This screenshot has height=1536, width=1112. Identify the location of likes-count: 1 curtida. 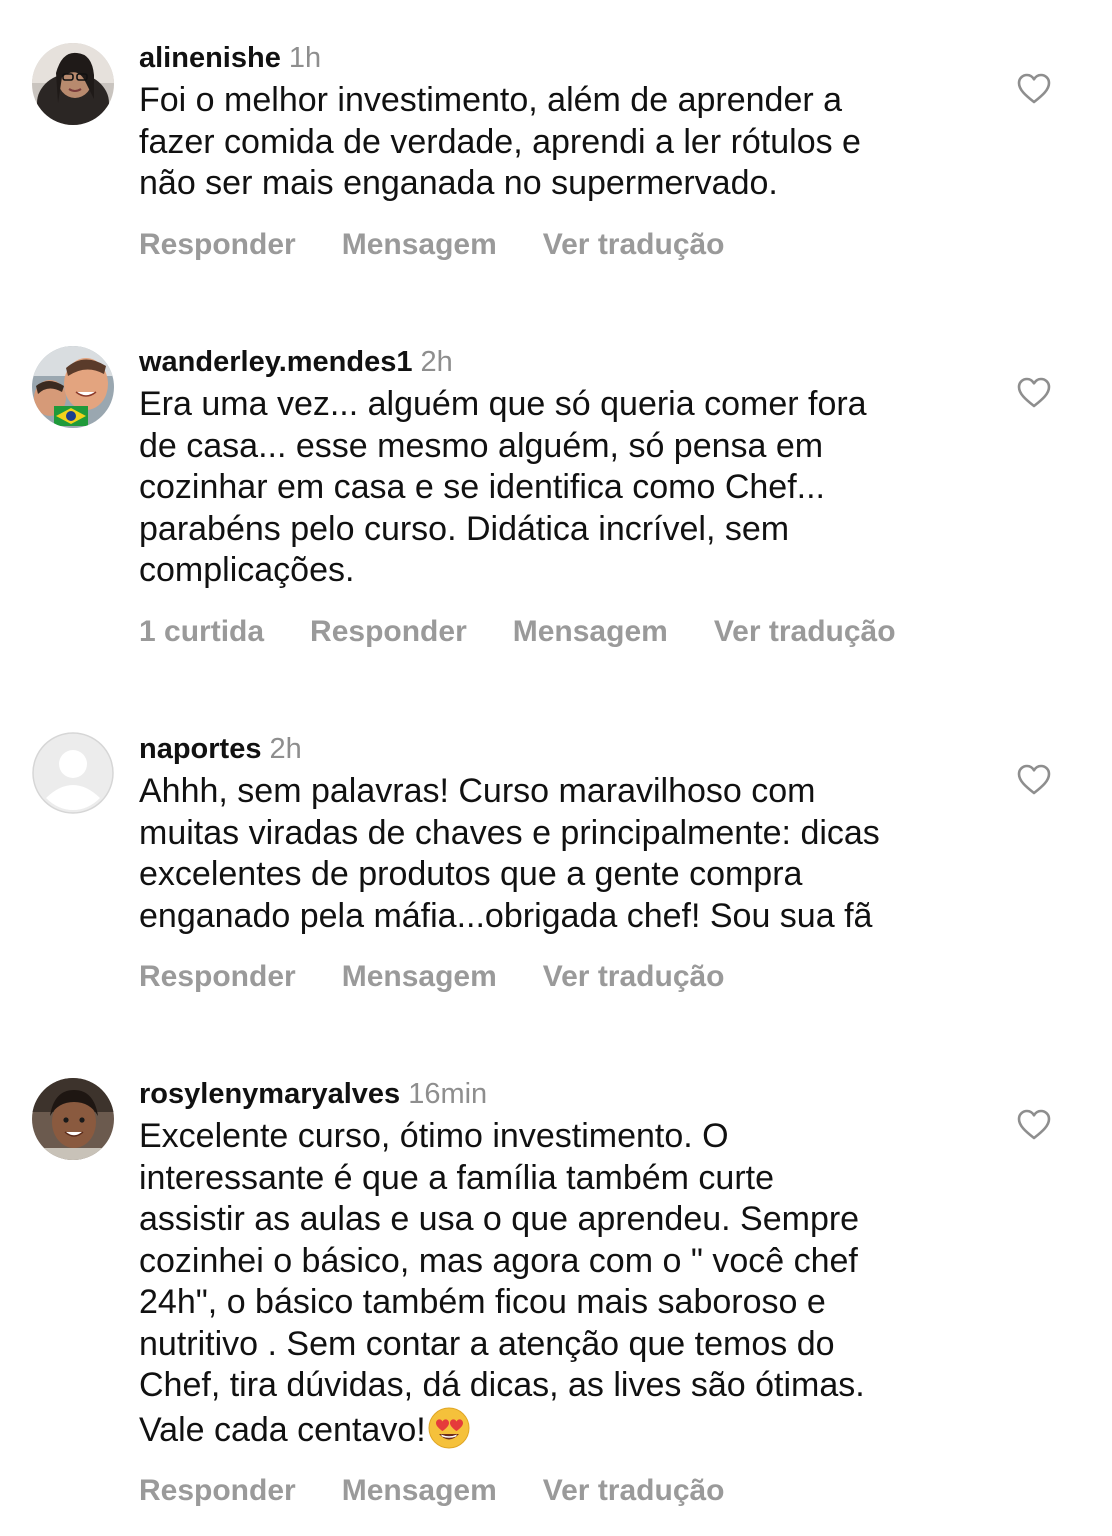
(201, 632).